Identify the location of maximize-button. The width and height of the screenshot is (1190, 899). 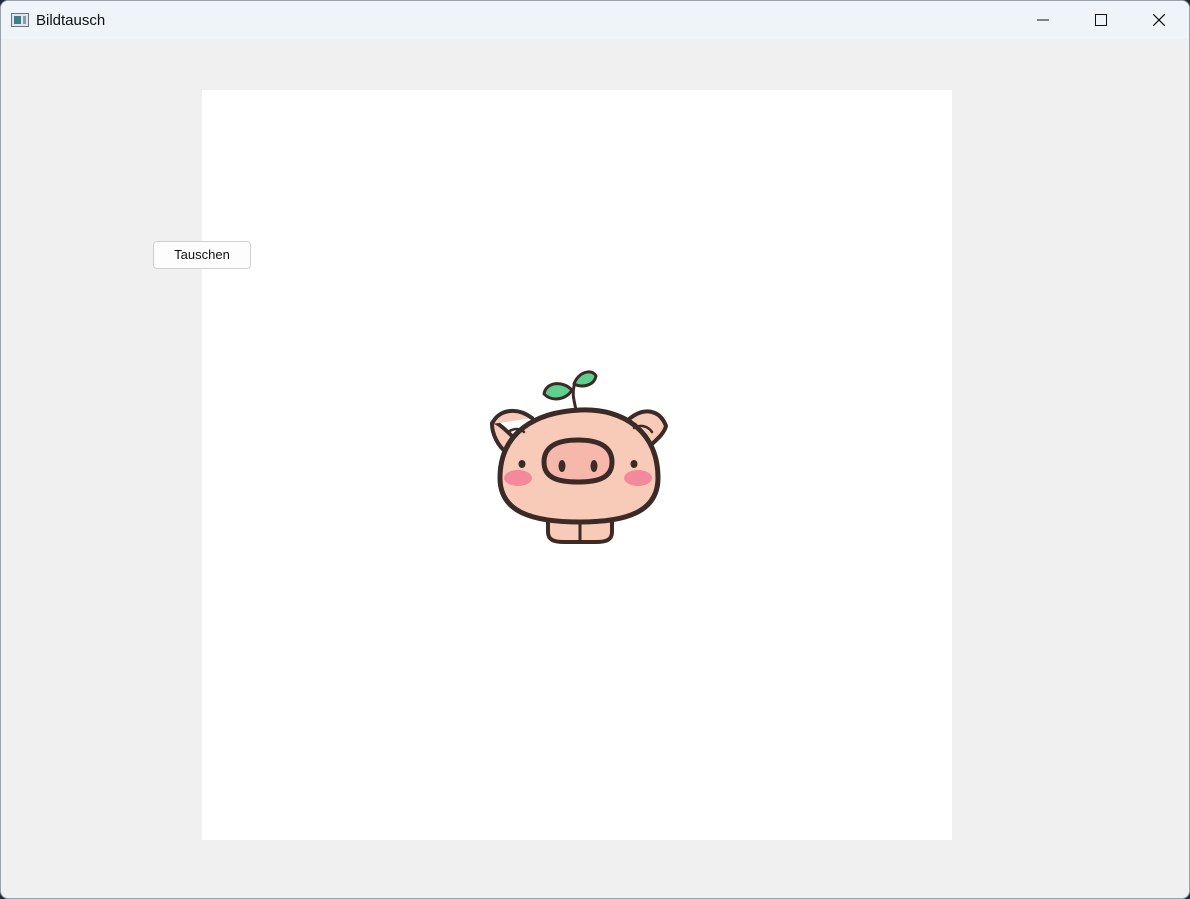
(1101, 20).